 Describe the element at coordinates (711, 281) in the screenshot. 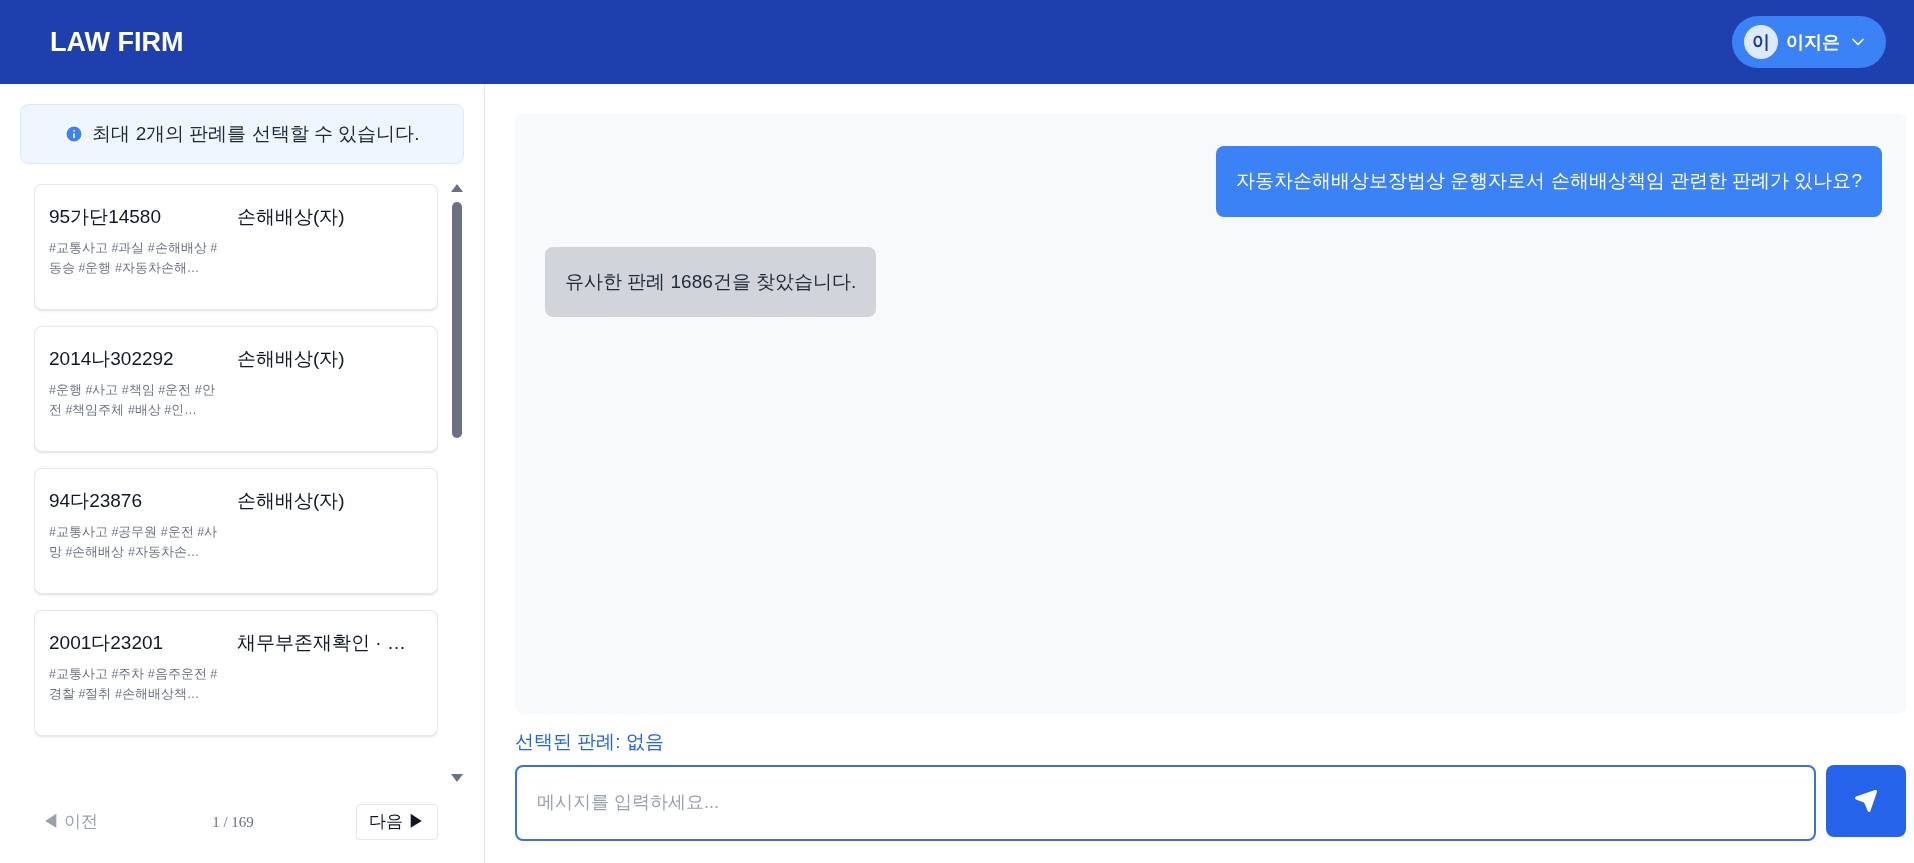

I see `assistant-message: 유사한 판례 1686건을 찾았습니다.` at that location.